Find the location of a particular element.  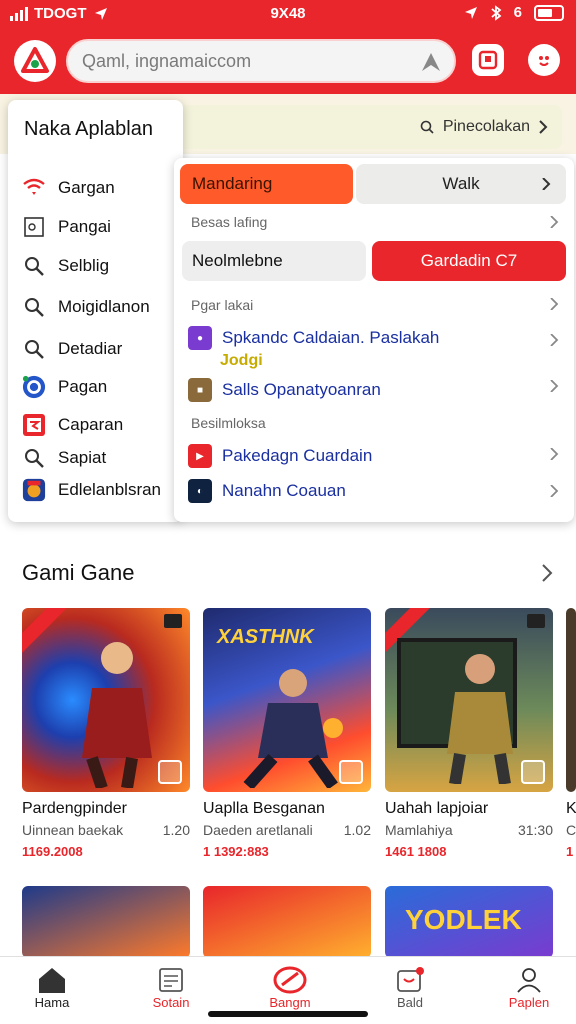

subheading: Besas lafing is located at coordinates (229, 222).